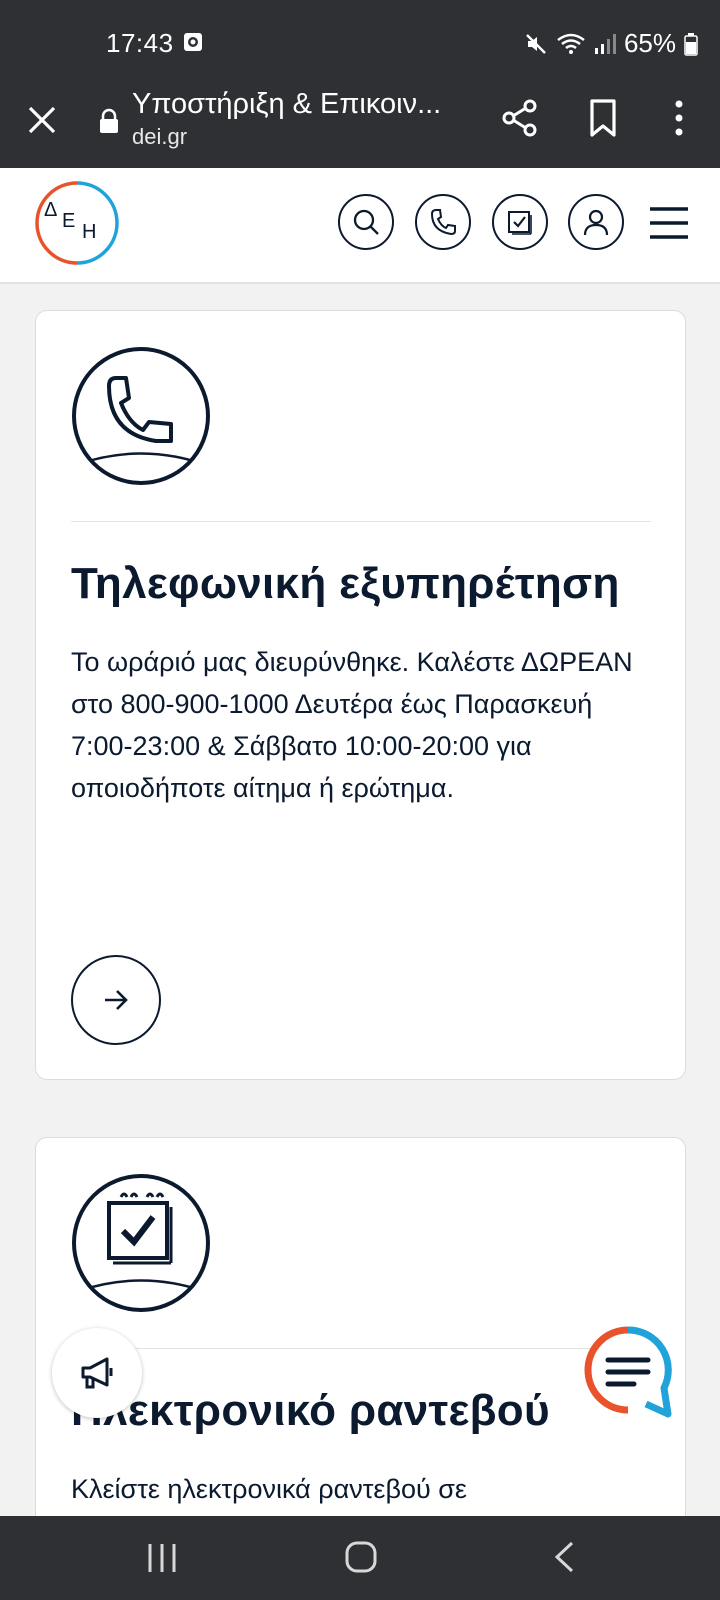  I want to click on system-nav-bar, so click(360, 1558).